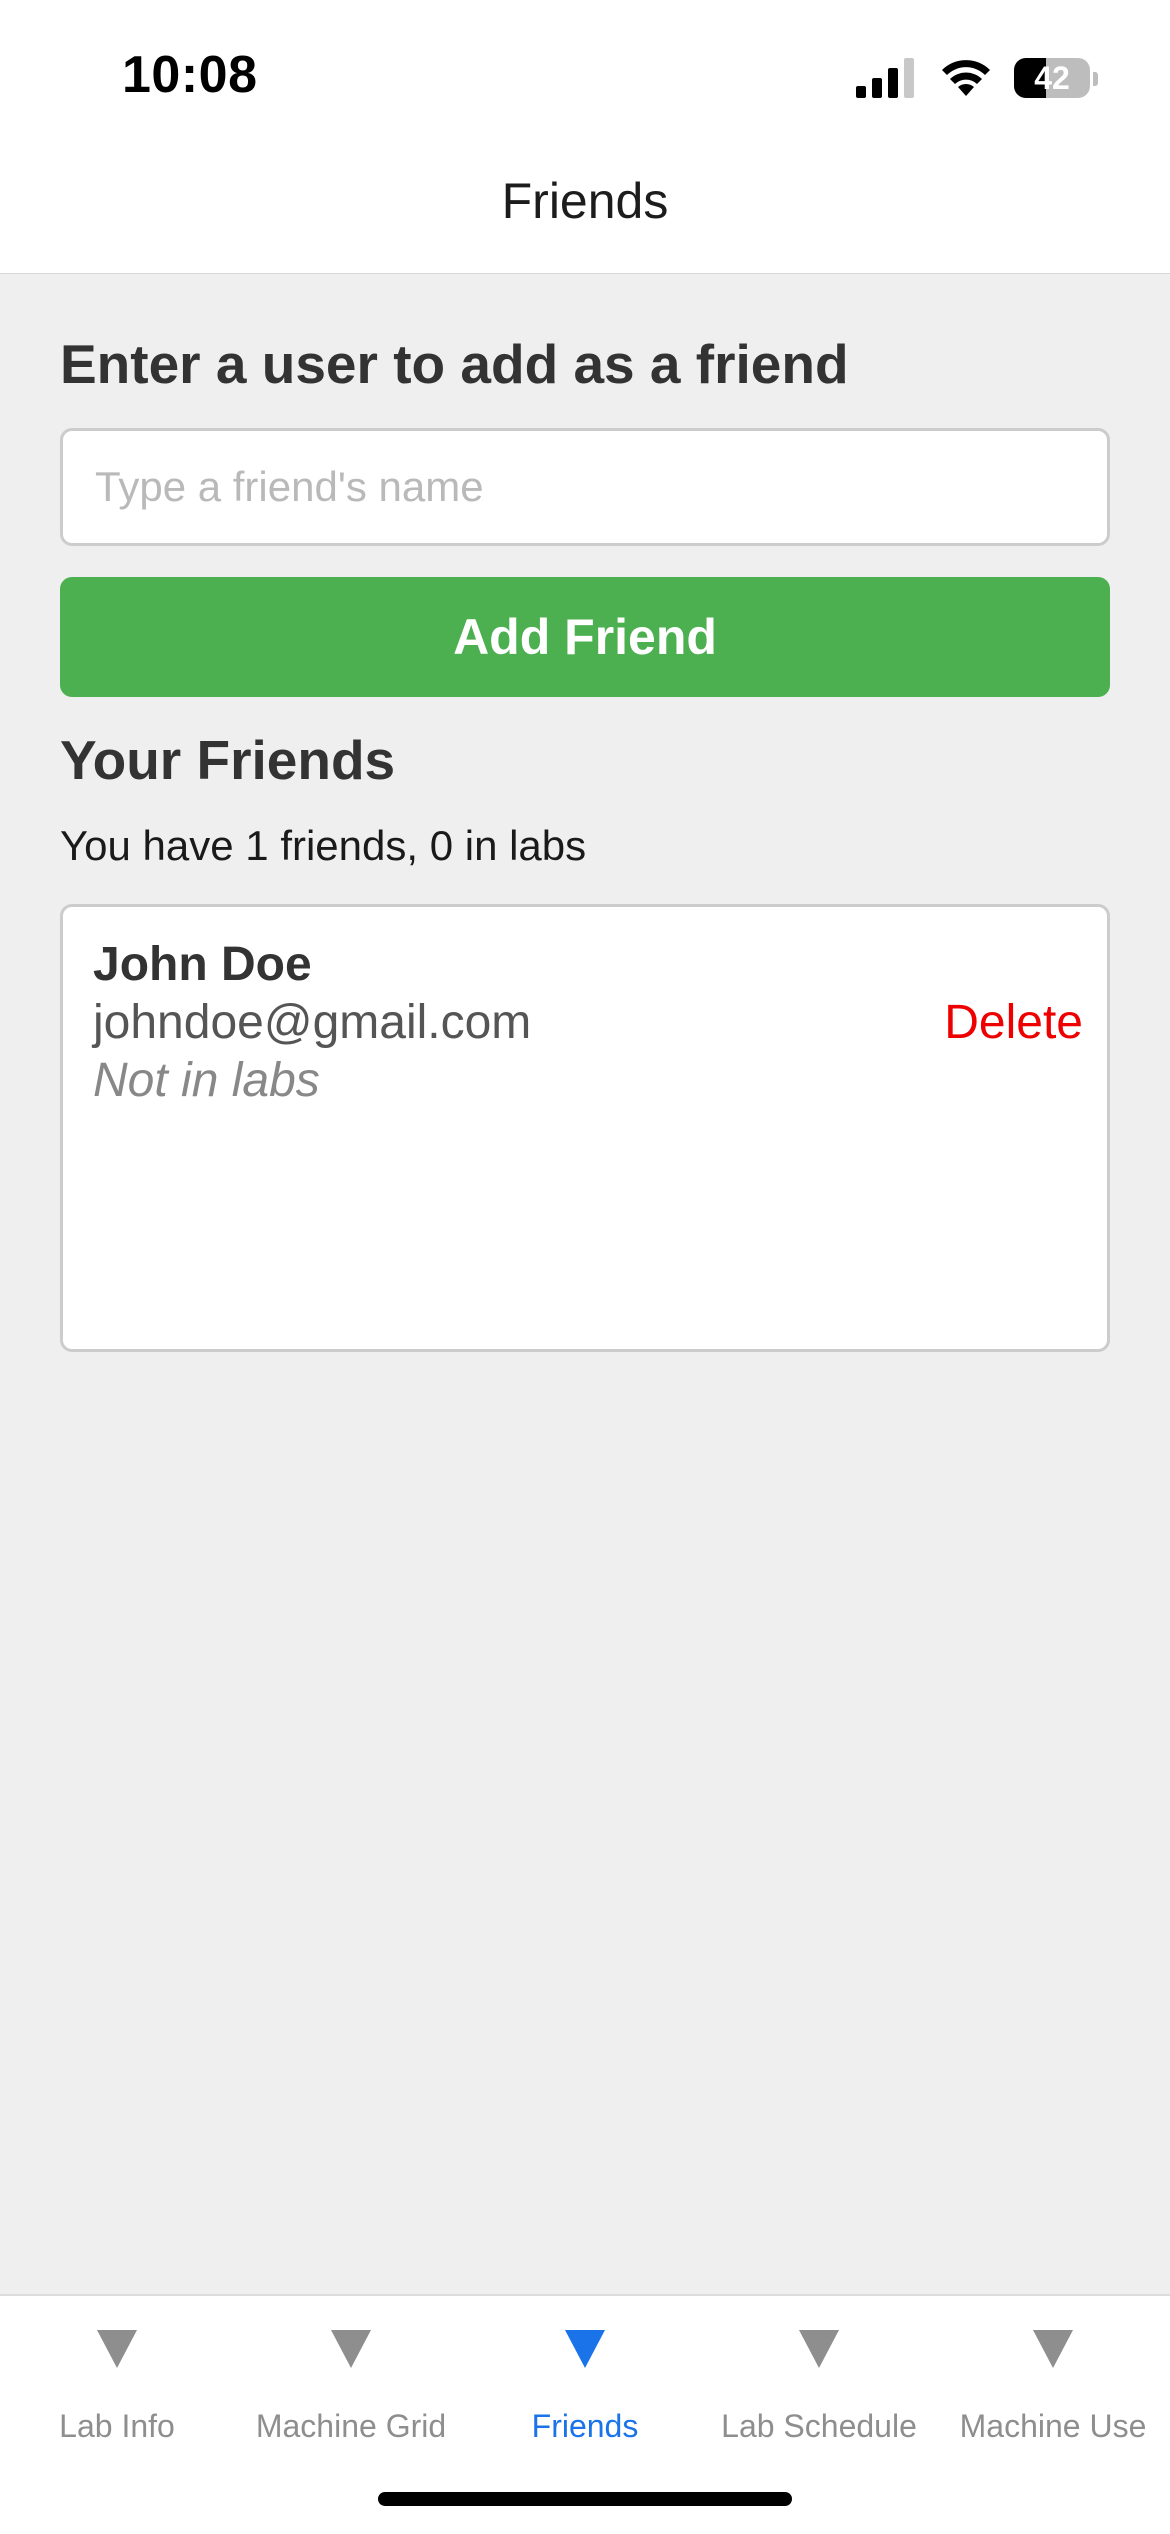  I want to click on tab-machine-use: Machine Use, so click(1053, 2381).